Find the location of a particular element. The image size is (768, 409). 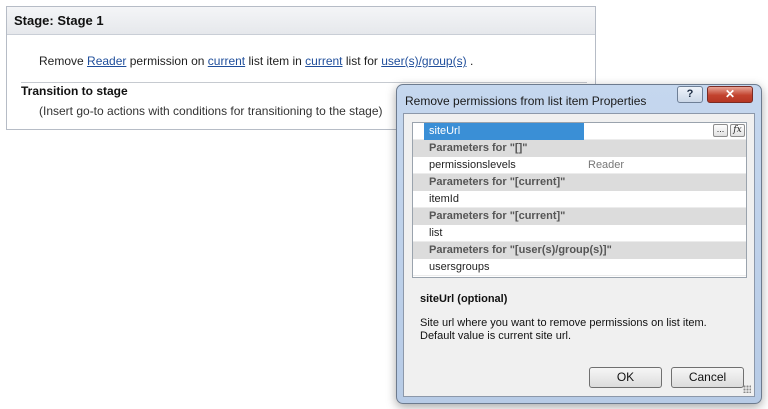

list-item-link: current is located at coordinates (226, 61).